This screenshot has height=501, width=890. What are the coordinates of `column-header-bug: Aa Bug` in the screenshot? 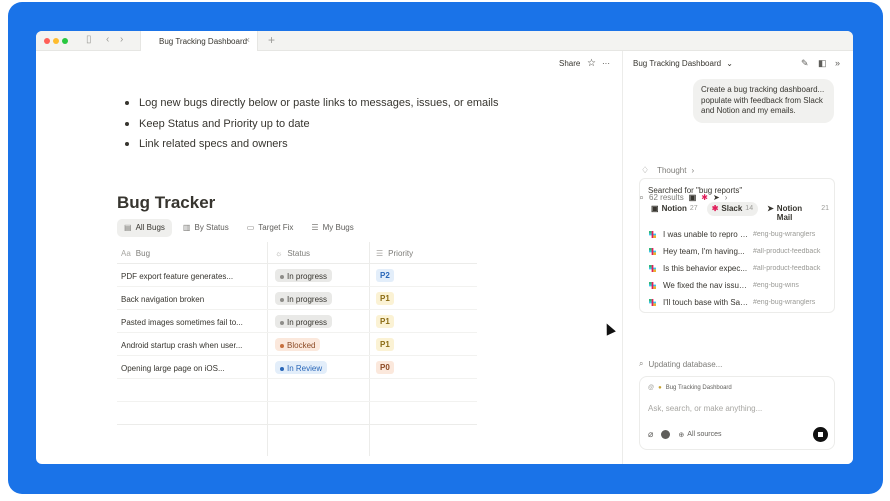 It's located at (135, 253).